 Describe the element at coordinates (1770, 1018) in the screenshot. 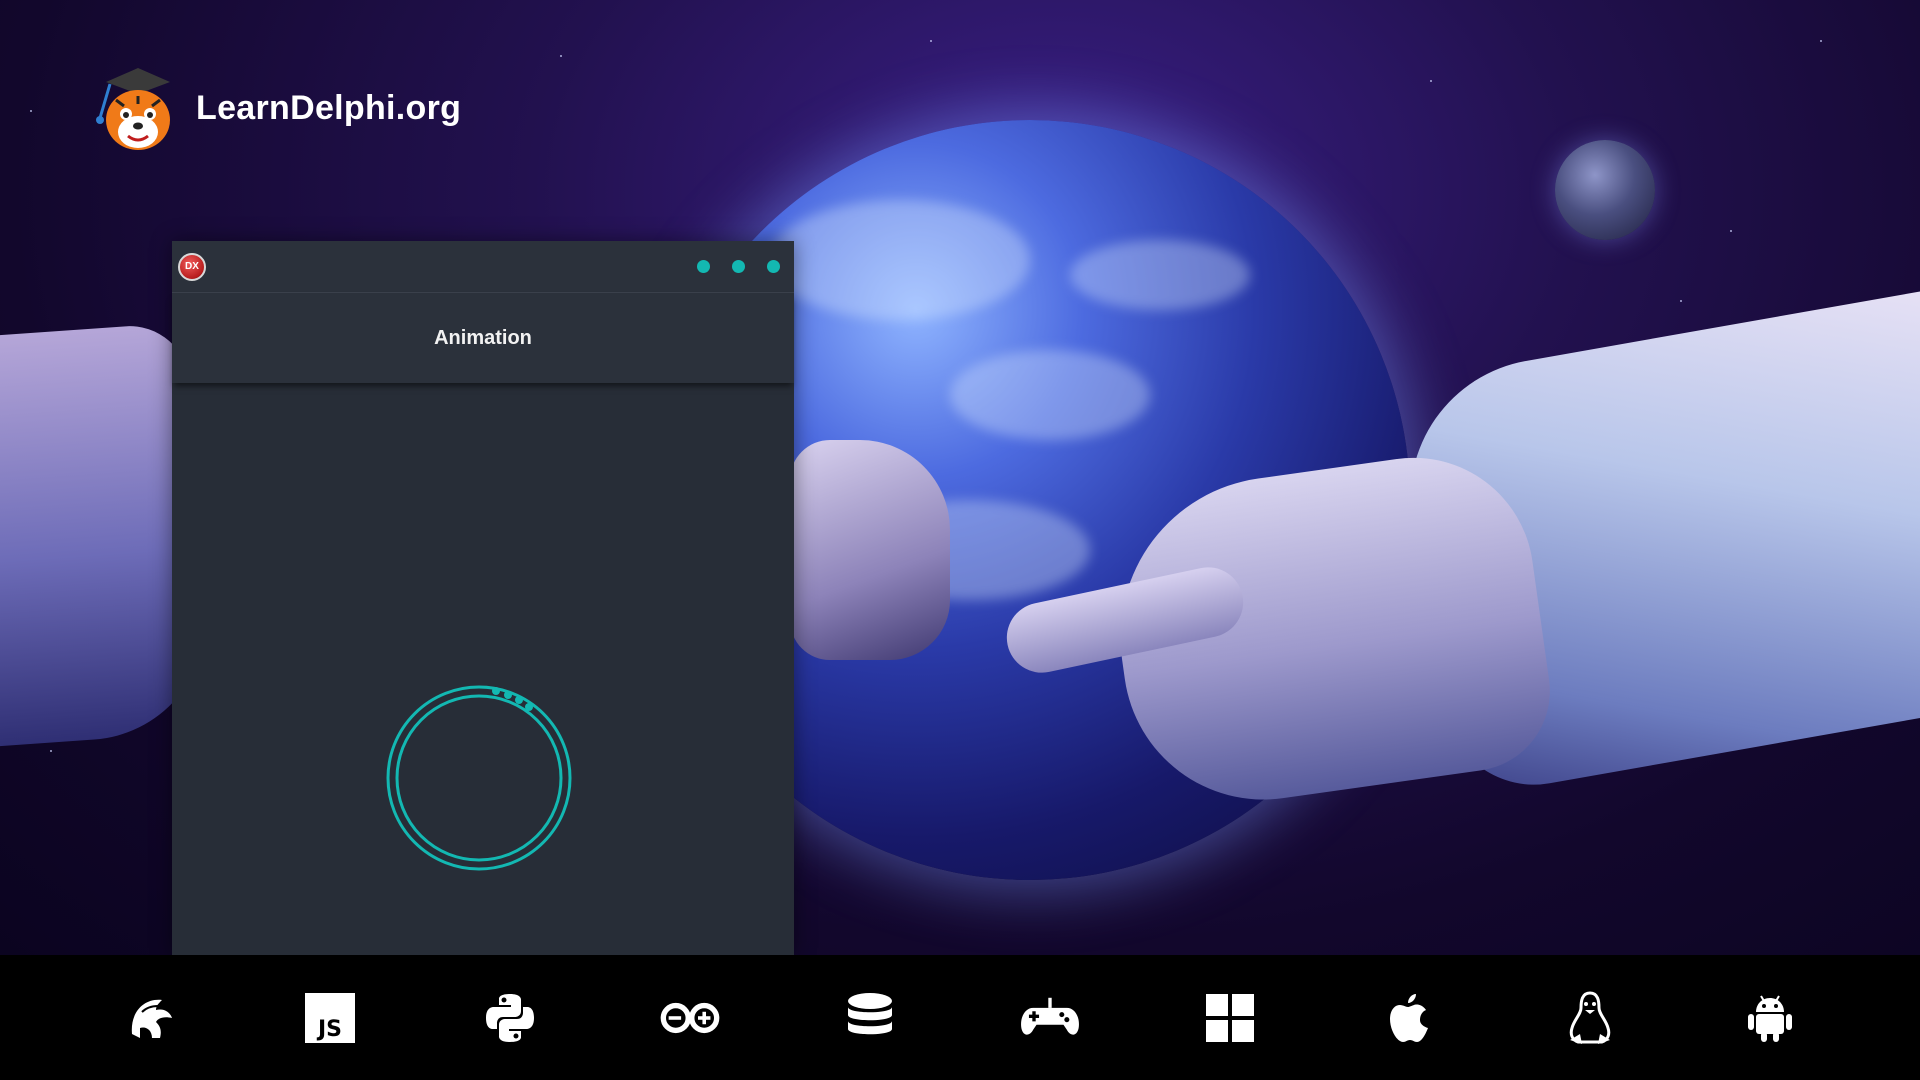

I see `android-icon` at that location.